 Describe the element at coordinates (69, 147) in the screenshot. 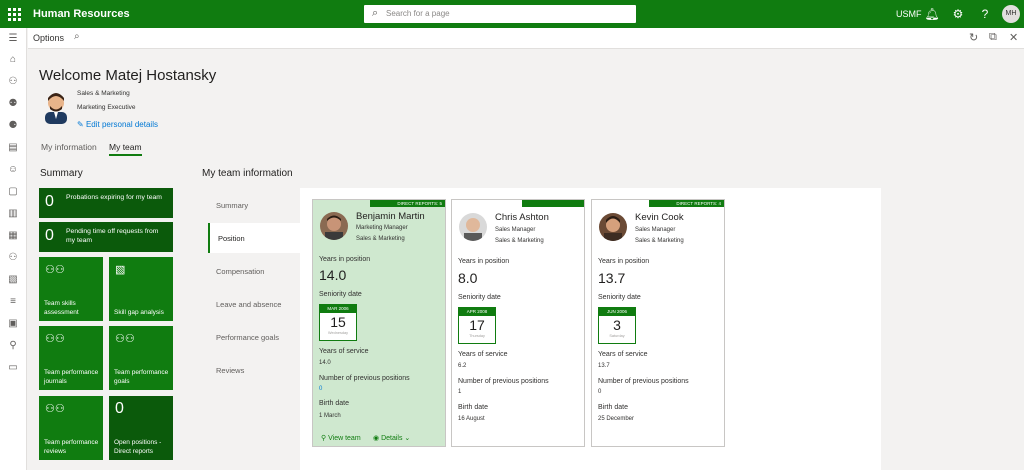

I see `tab-my-information: My information` at that location.